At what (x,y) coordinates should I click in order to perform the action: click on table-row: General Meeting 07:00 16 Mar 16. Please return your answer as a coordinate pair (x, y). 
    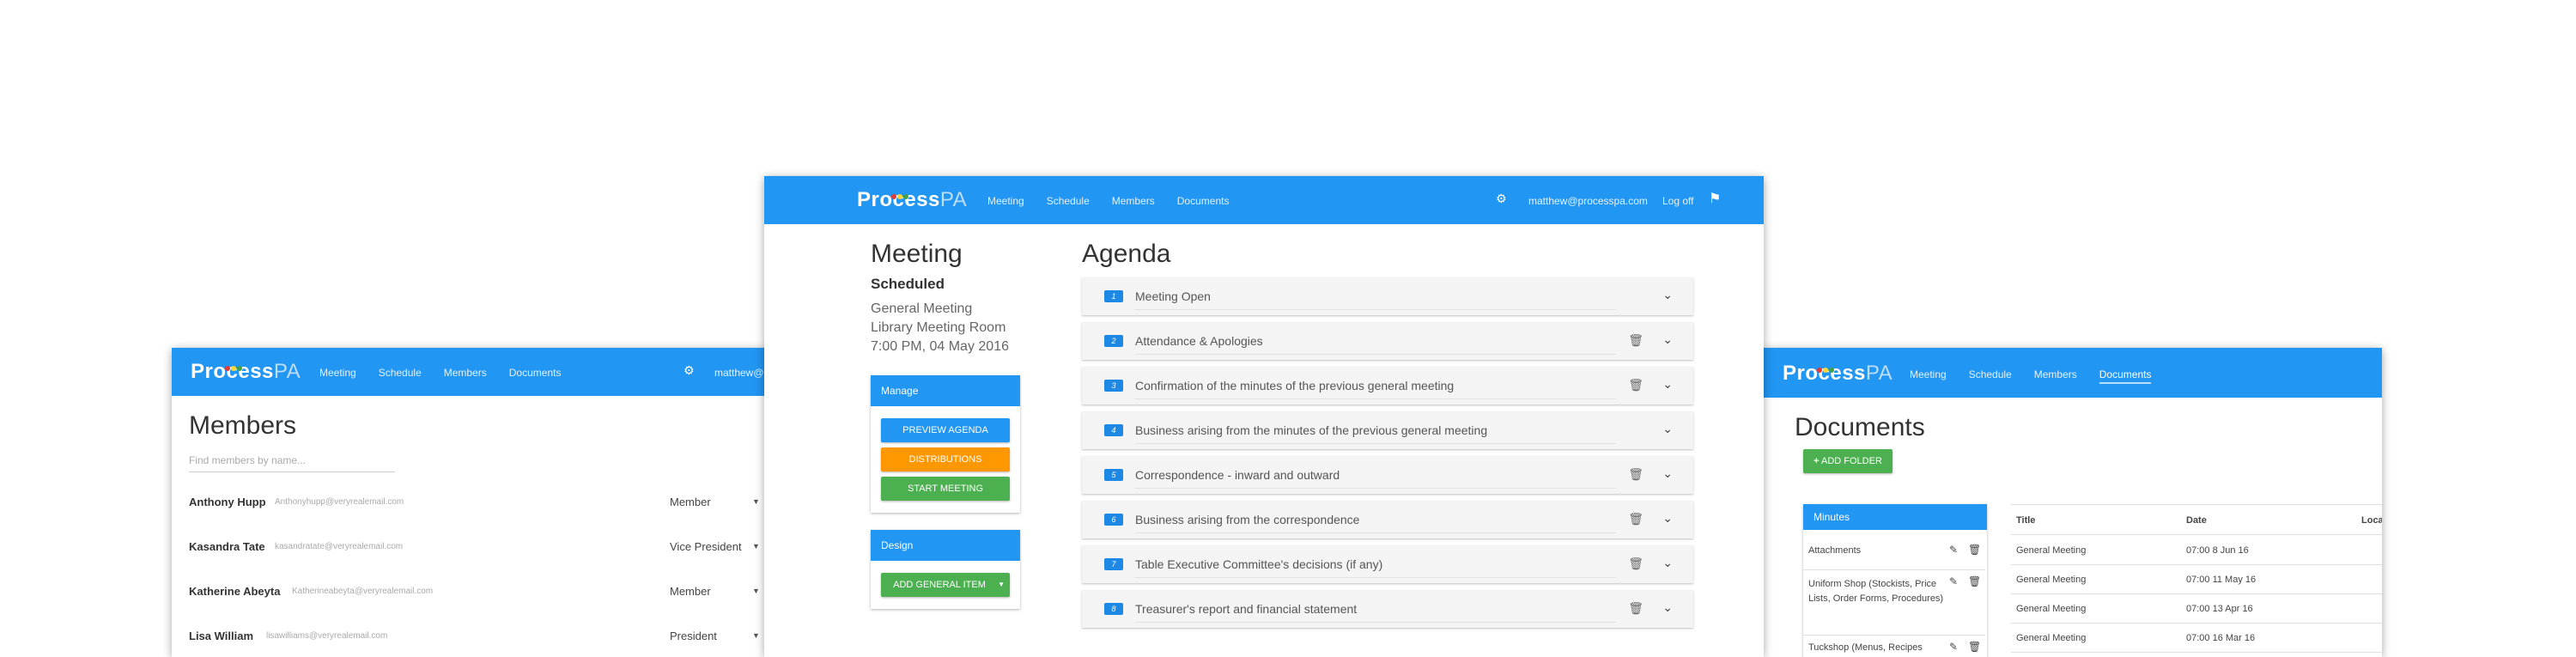
    Looking at the image, I should click on (2196, 638).